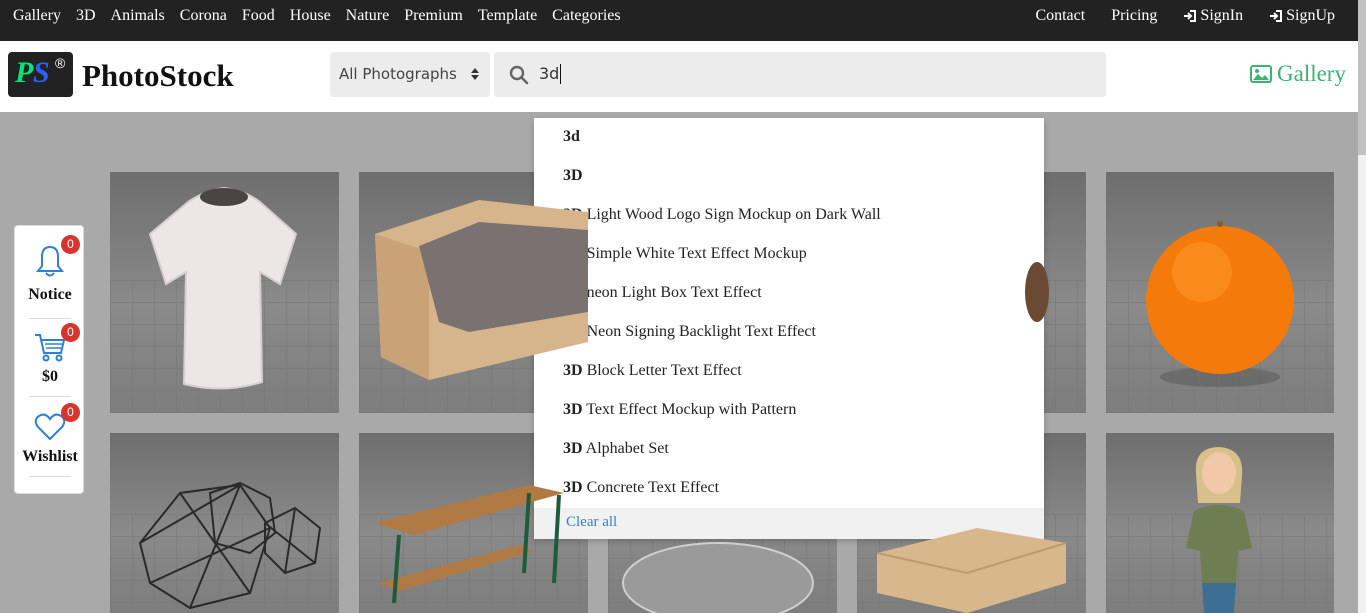  Describe the element at coordinates (1172, 16) in the screenshot. I see `top-nav-right: Contact Pricing SignIn SignUp` at that location.